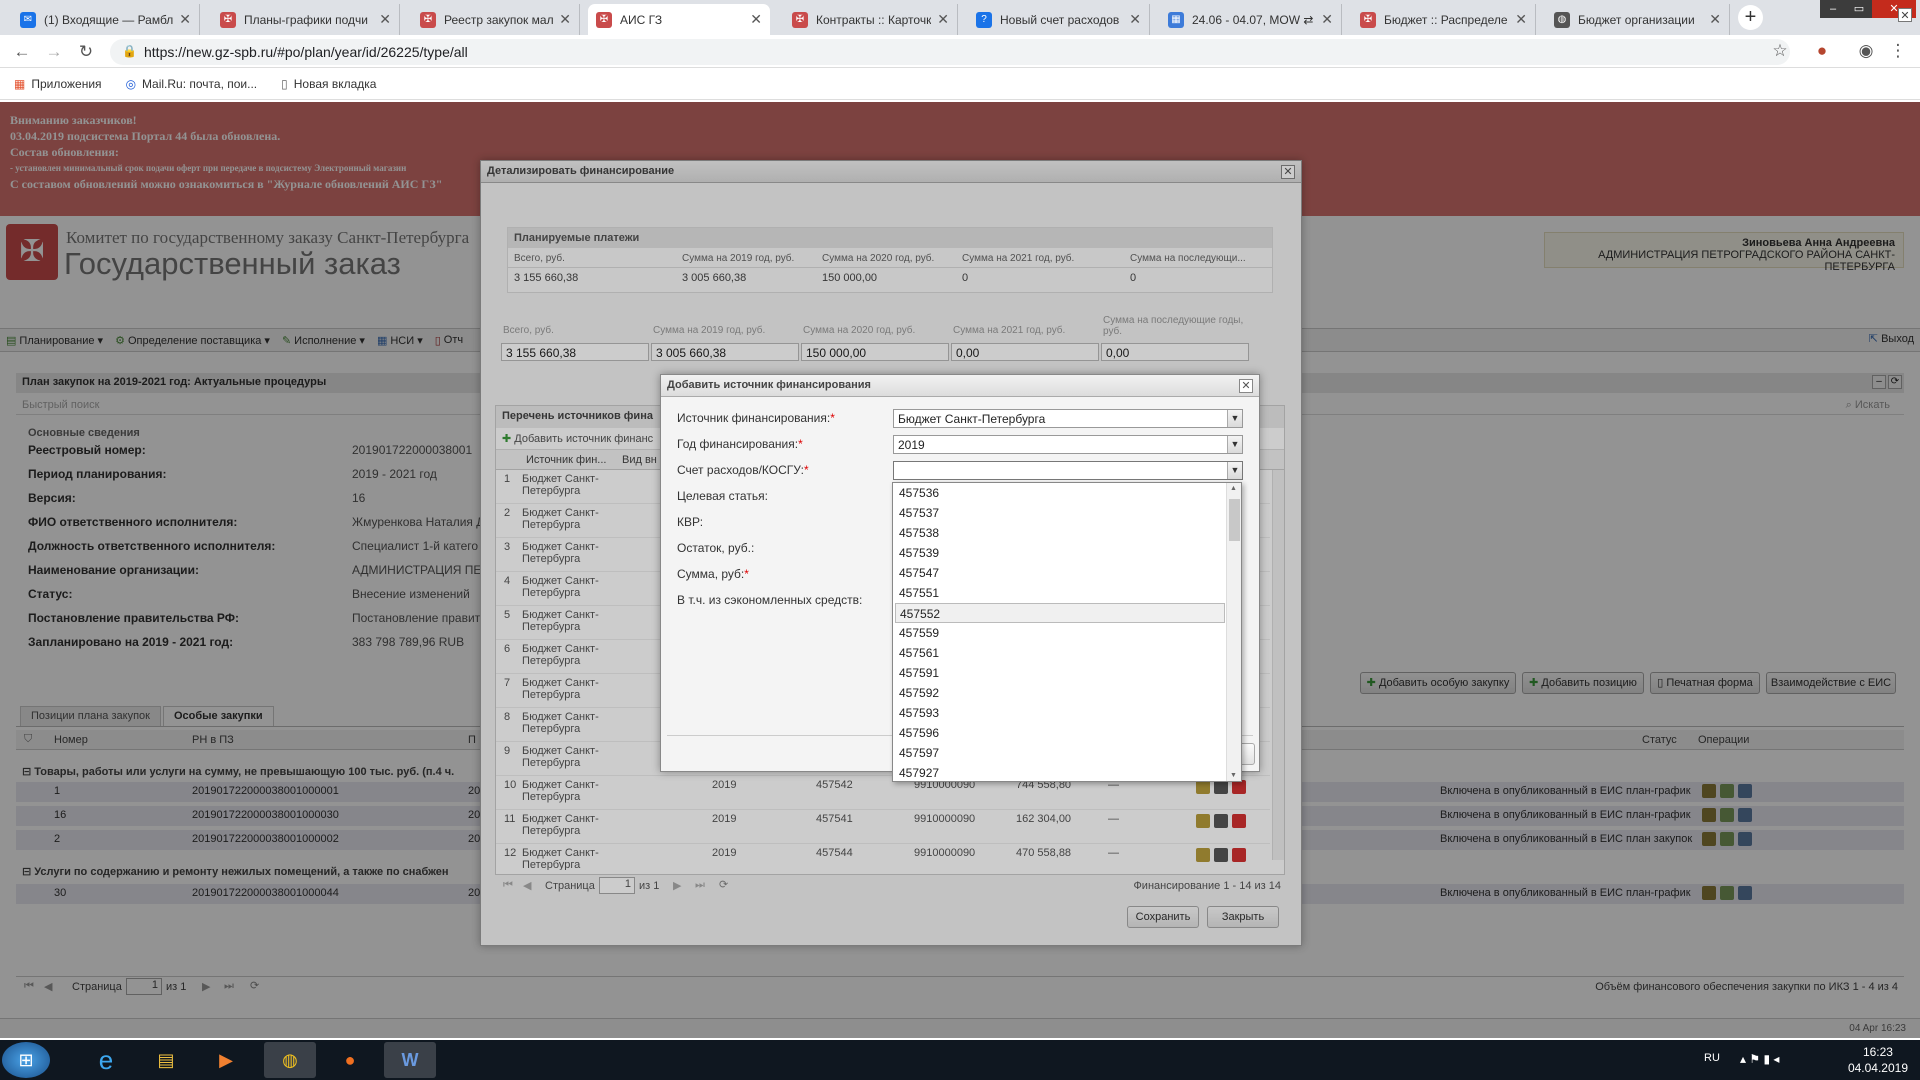  What do you see at coordinates (166, 1060) in the screenshot?
I see `explorer-icon: ▤` at bounding box center [166, 1060].